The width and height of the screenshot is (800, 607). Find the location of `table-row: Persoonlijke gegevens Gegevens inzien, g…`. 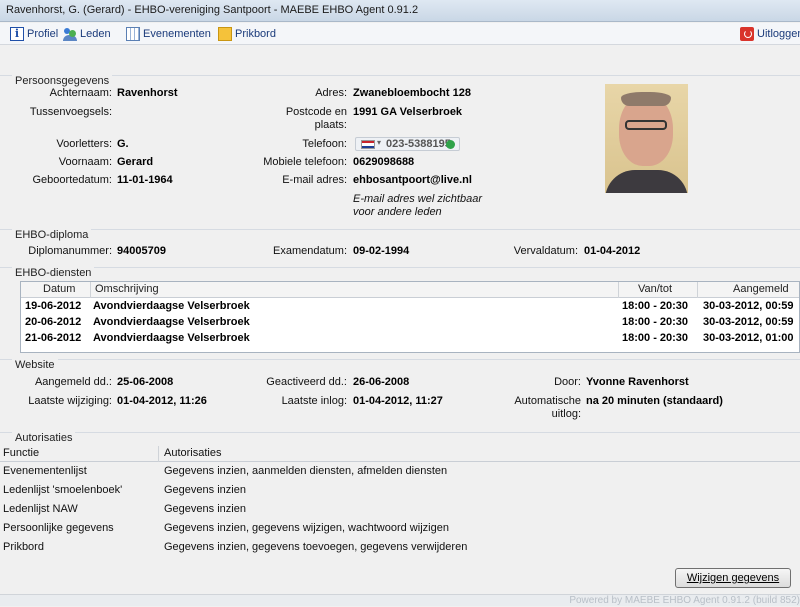

table-row: Persoonlijke gegevens Gegevens inzien, g… is located at coordinates (400, 528).